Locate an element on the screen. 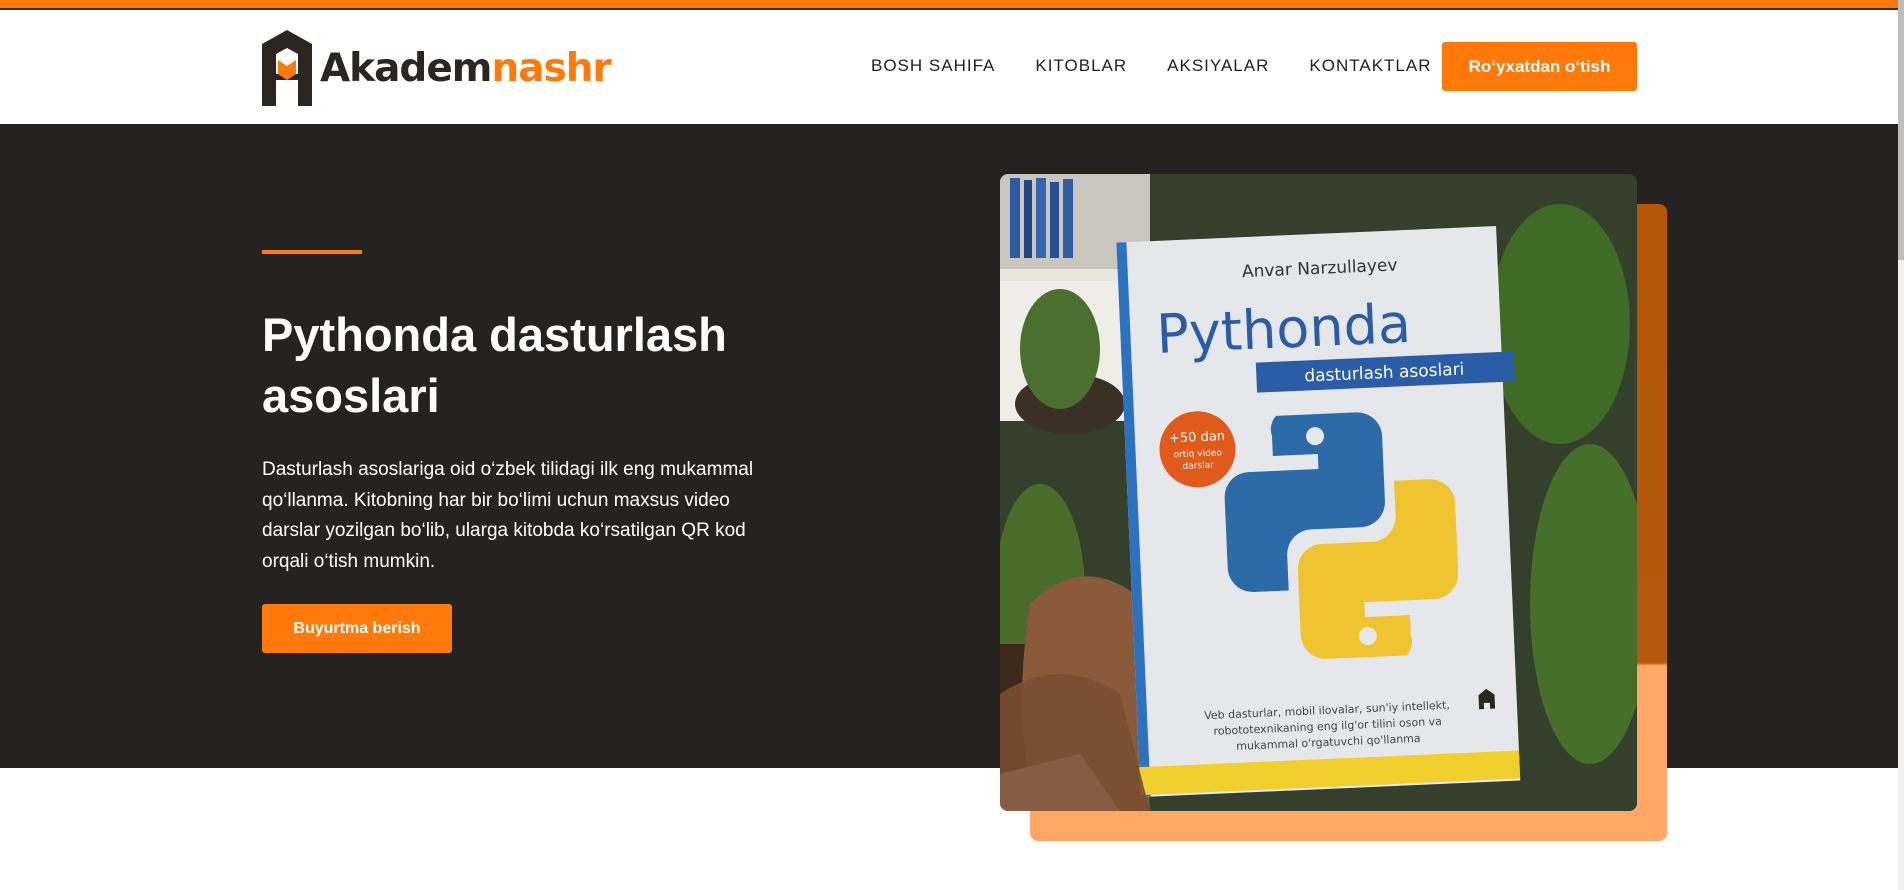  hero-title: Pythonda dasturlash asoslari is located at coordinates (494, 365).